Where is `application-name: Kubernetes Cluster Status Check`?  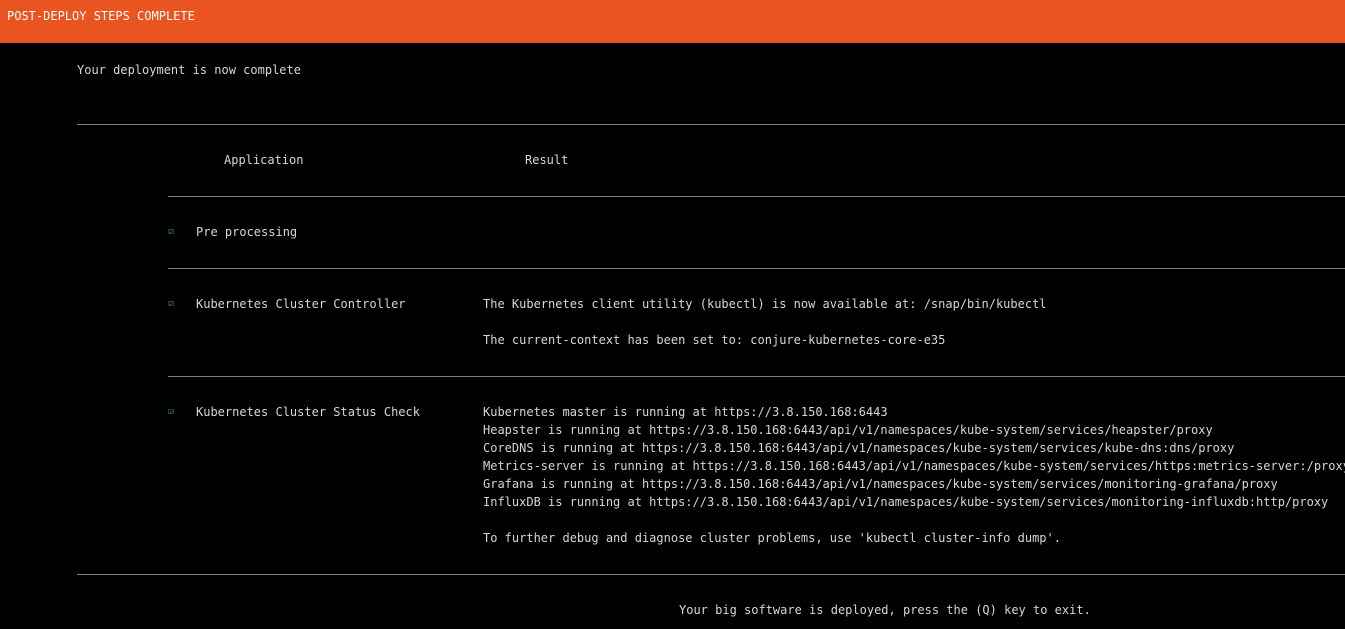
application-name: Kubernetes Cluster Status Check is located at coordinates (308, 412).